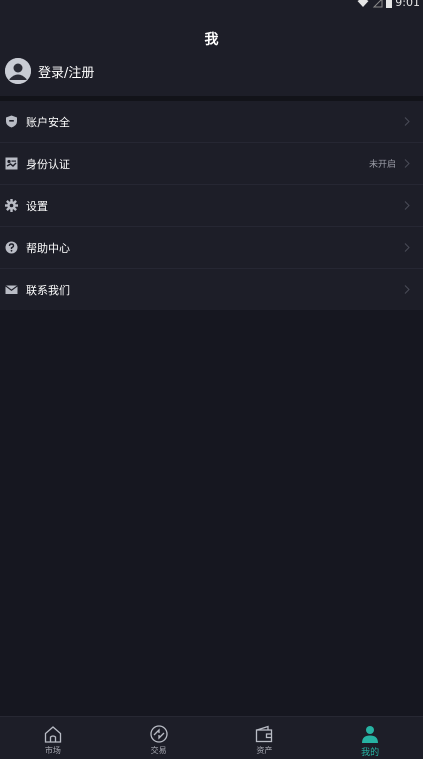  Describe the element at coordinates (158, 734) in the screenshot. I see `exchange-icon` at that location.